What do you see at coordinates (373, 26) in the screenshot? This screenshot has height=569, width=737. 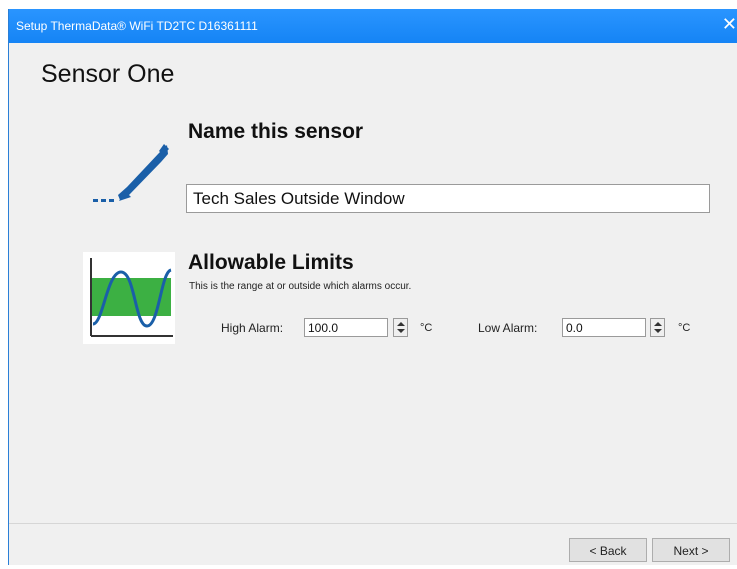 I see `title-bar: Setup ThermaData® WiFi TD2TC D16361111 ✕` at bounding box center [373, 26].